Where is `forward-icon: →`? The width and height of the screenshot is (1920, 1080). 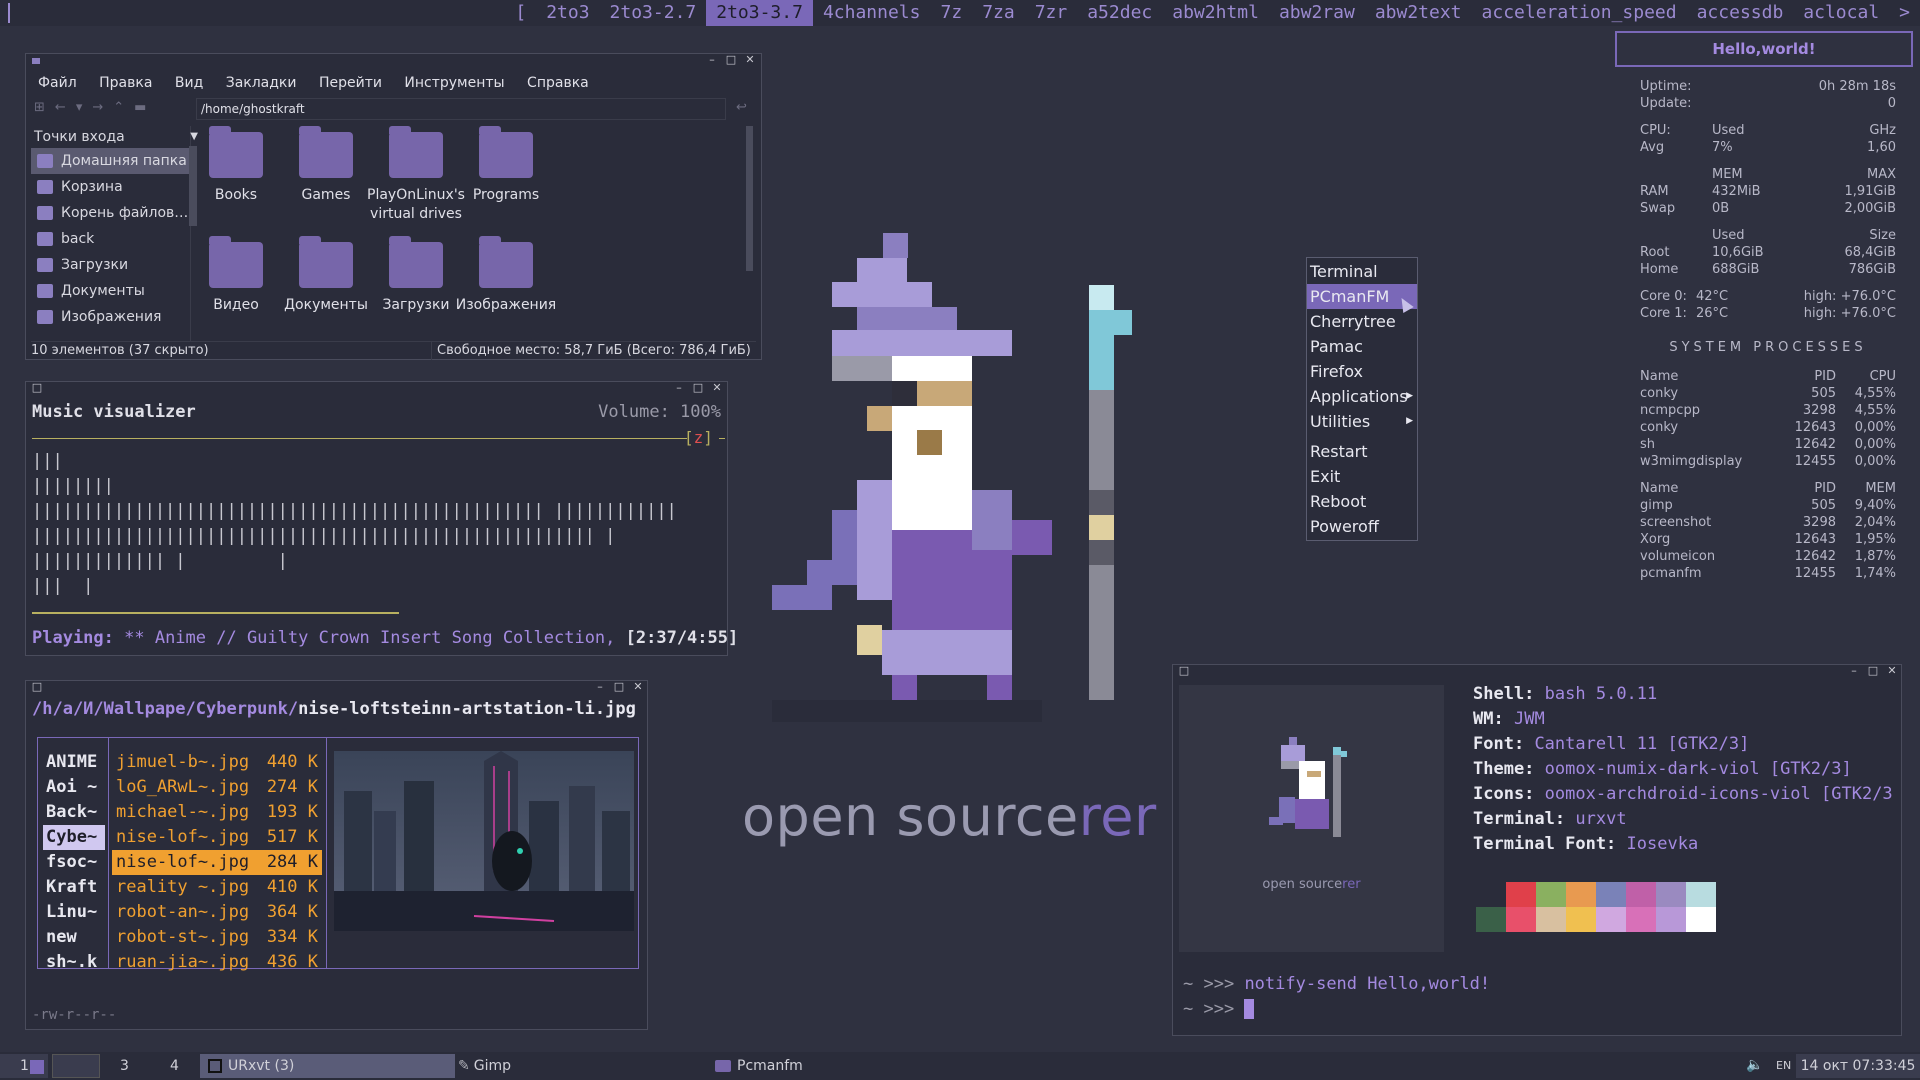
forward-icon: → is located at coordinates (97, 107).